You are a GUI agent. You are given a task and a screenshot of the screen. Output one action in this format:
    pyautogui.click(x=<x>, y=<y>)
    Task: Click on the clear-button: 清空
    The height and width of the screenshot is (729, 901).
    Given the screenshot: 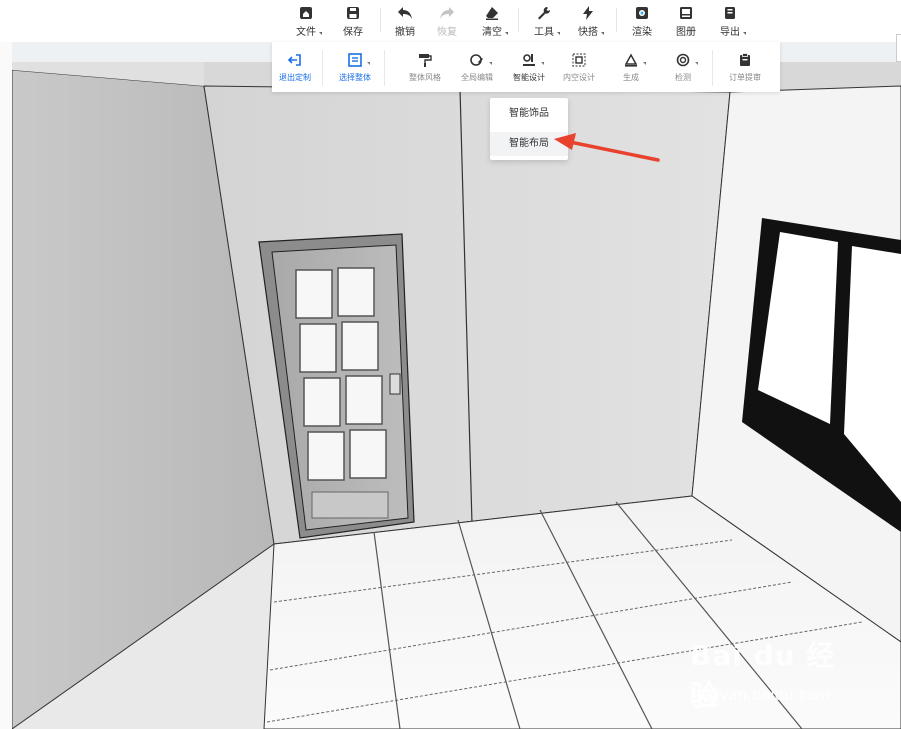 What is the action you would take?
    pyautogui.click(x=492, y=21)
    